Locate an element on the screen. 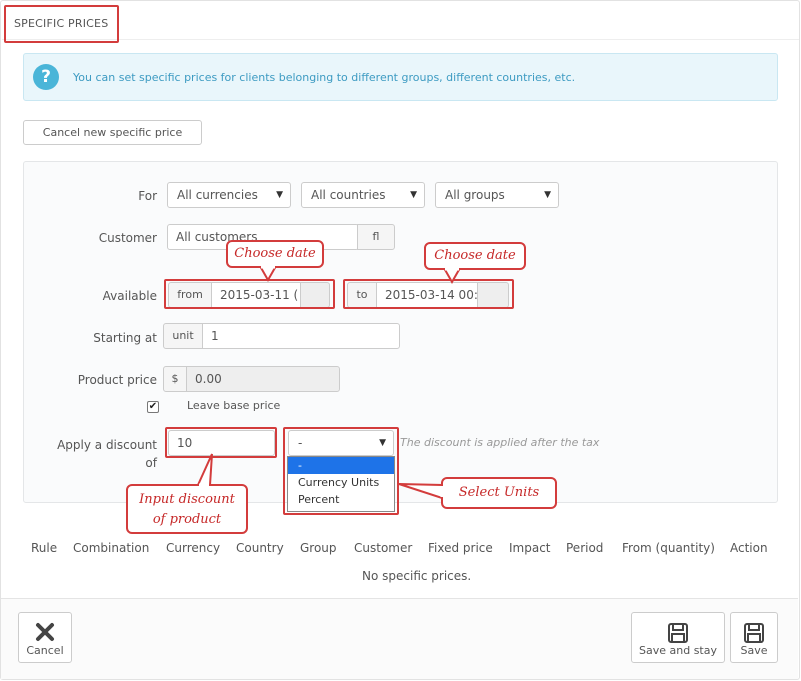  save-button: Save is located at coordinates (754, 637).